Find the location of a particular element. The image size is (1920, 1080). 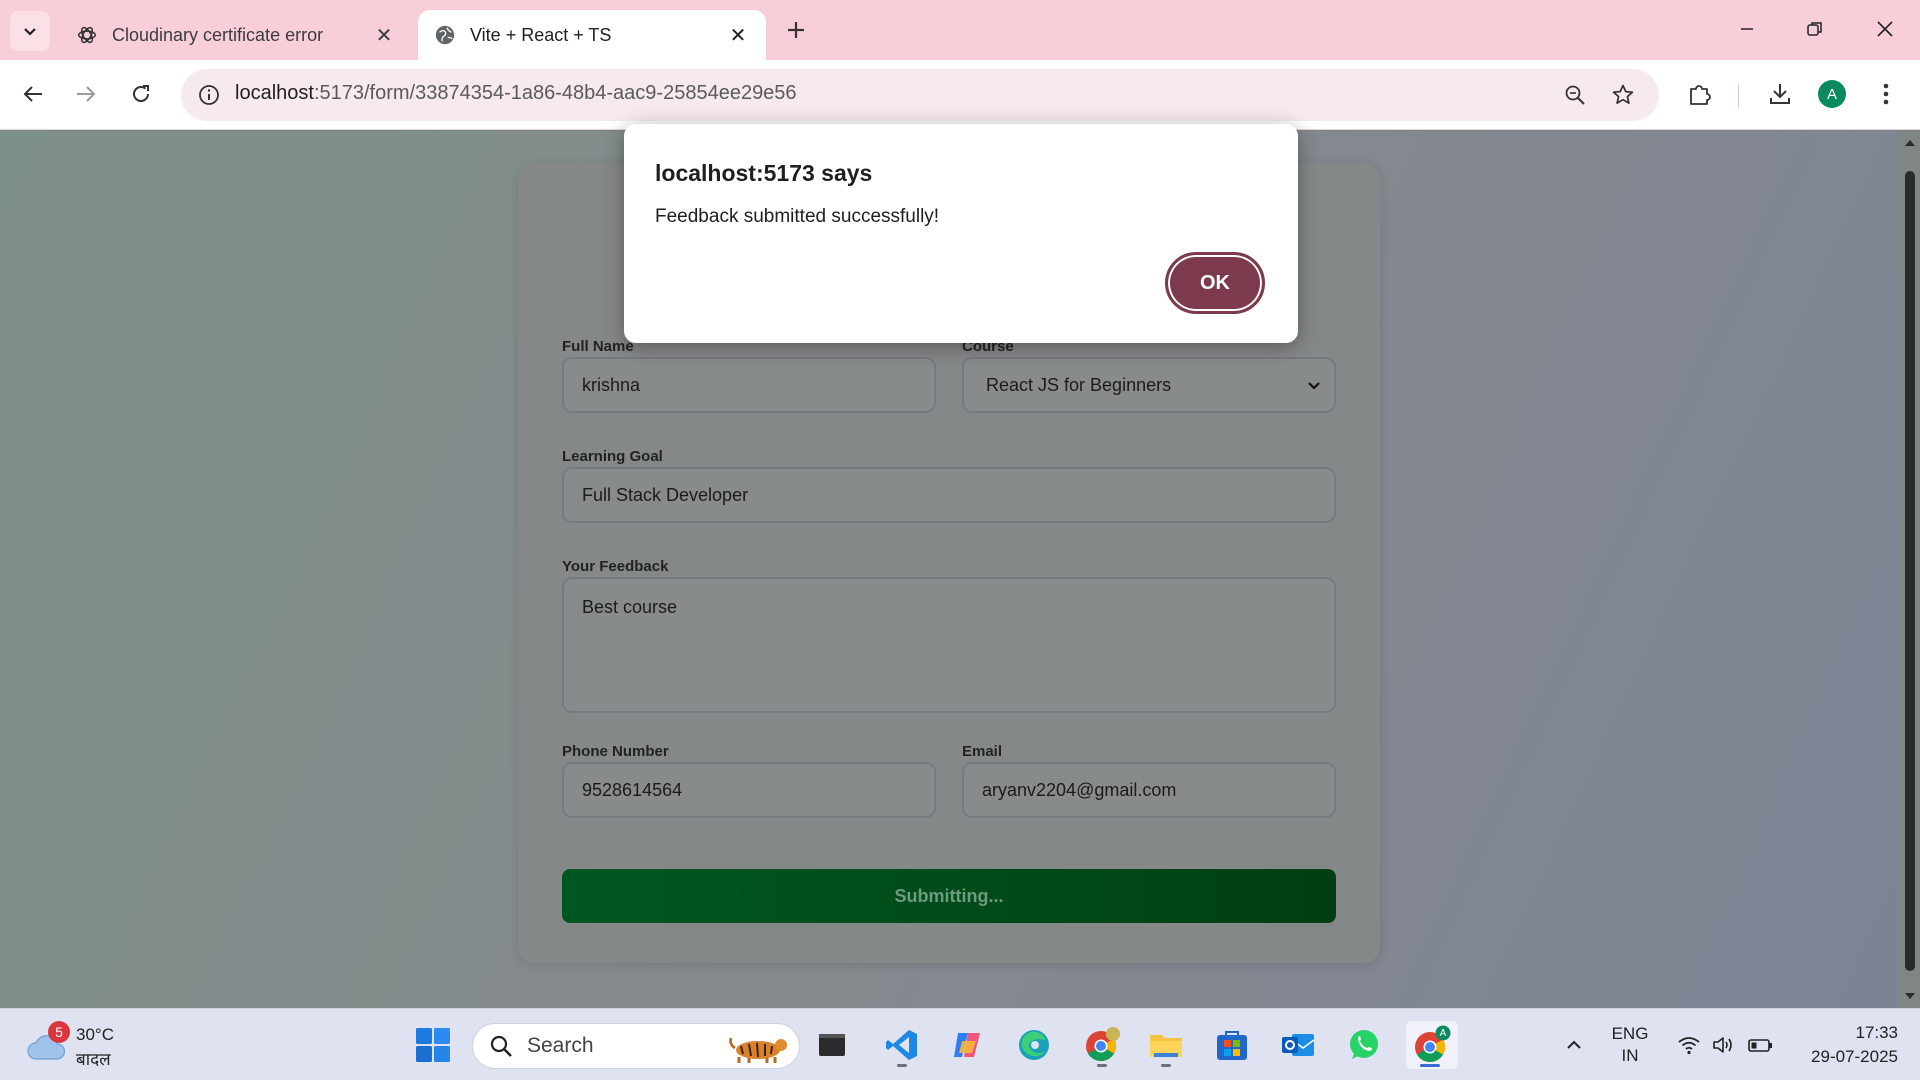

zoom-icon is located at coordinates (1575, 95).